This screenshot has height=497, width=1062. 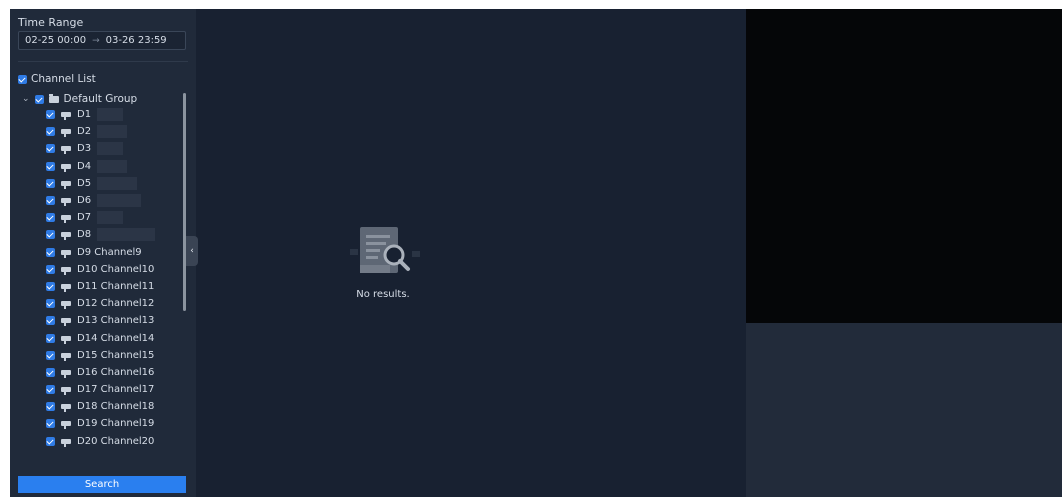 I want to click on channel-item: D9 Channel9, so click(x=116, y=252).